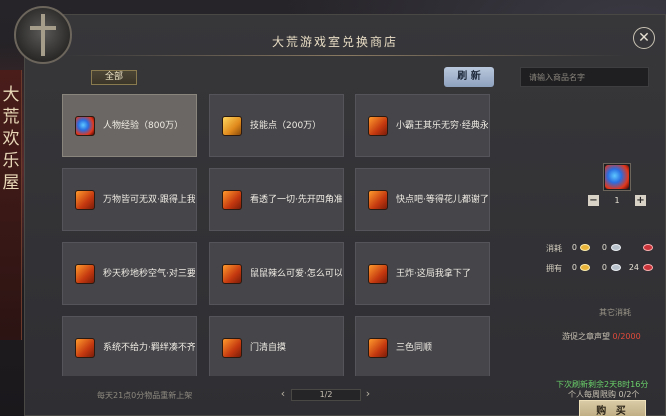 The height and width of the screenshot is (416, 666). Describe the element at coordinates (604, 394) in the screenshot. I see `purchase-limit: 个人每周限购 0/2个` at that location.